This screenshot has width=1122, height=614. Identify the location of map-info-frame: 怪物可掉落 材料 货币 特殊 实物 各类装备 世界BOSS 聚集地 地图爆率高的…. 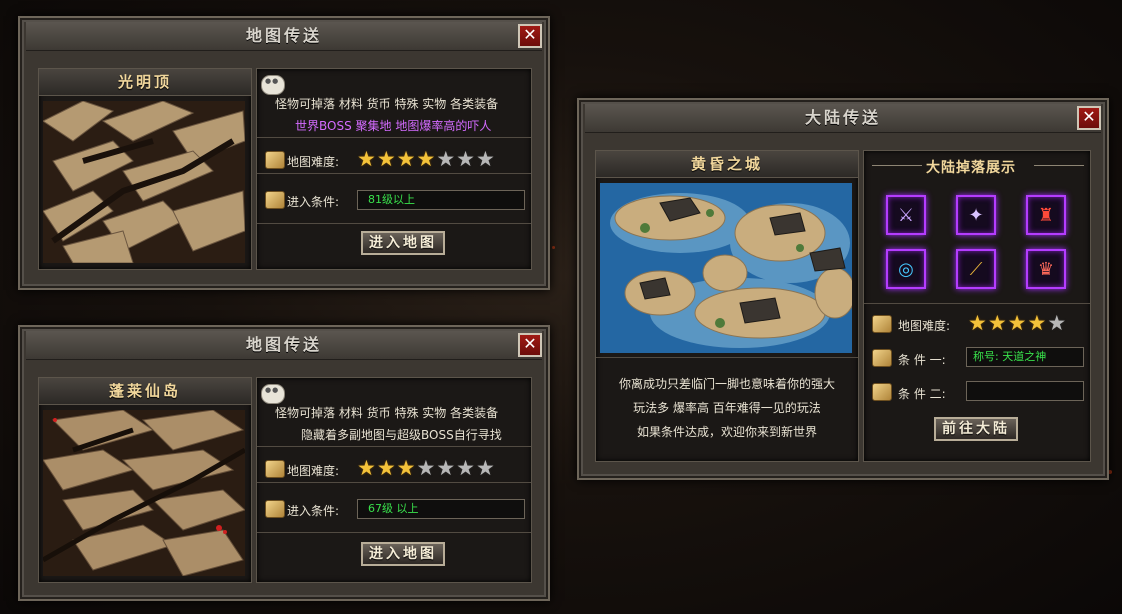
(394, 169).